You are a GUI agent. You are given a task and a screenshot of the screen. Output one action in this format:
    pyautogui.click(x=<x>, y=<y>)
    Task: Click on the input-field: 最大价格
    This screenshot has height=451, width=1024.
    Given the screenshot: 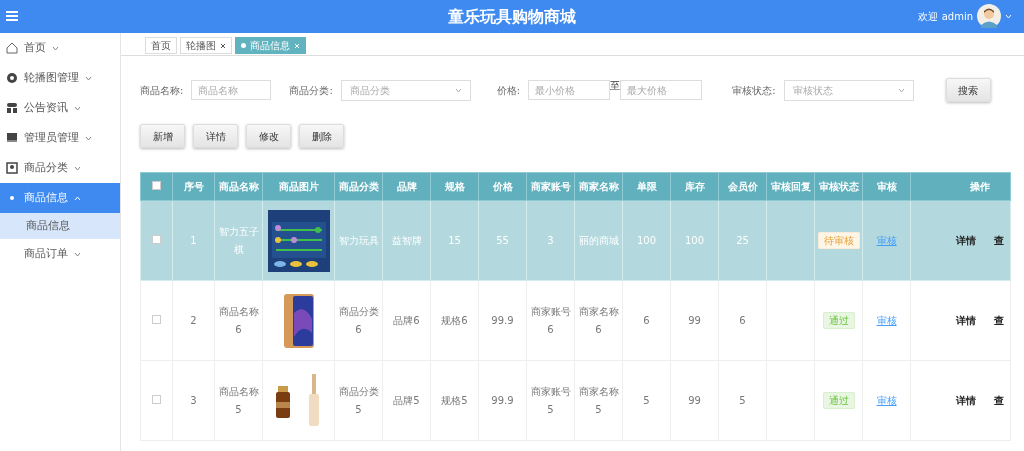 What is the action you would take?
    pyautogui.click(x=661, y=90)
    